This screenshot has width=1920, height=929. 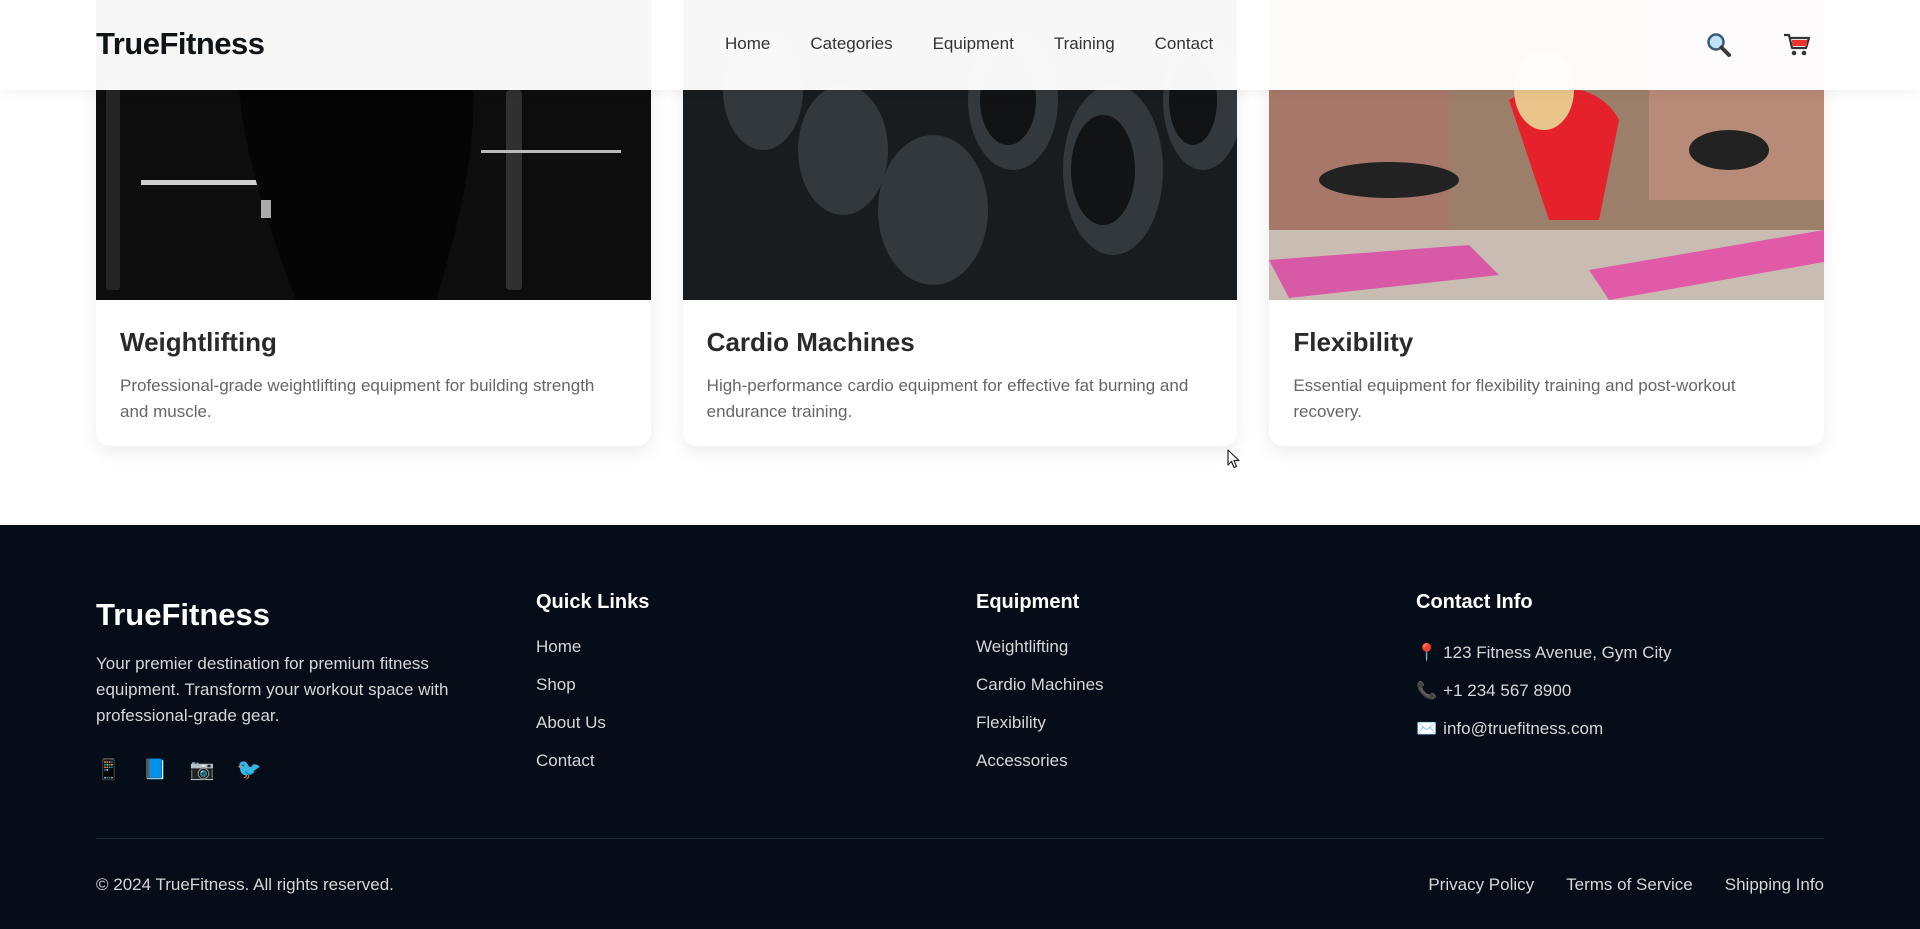 I want to click on footer-link-home: Home, so click(x=592, y=653).